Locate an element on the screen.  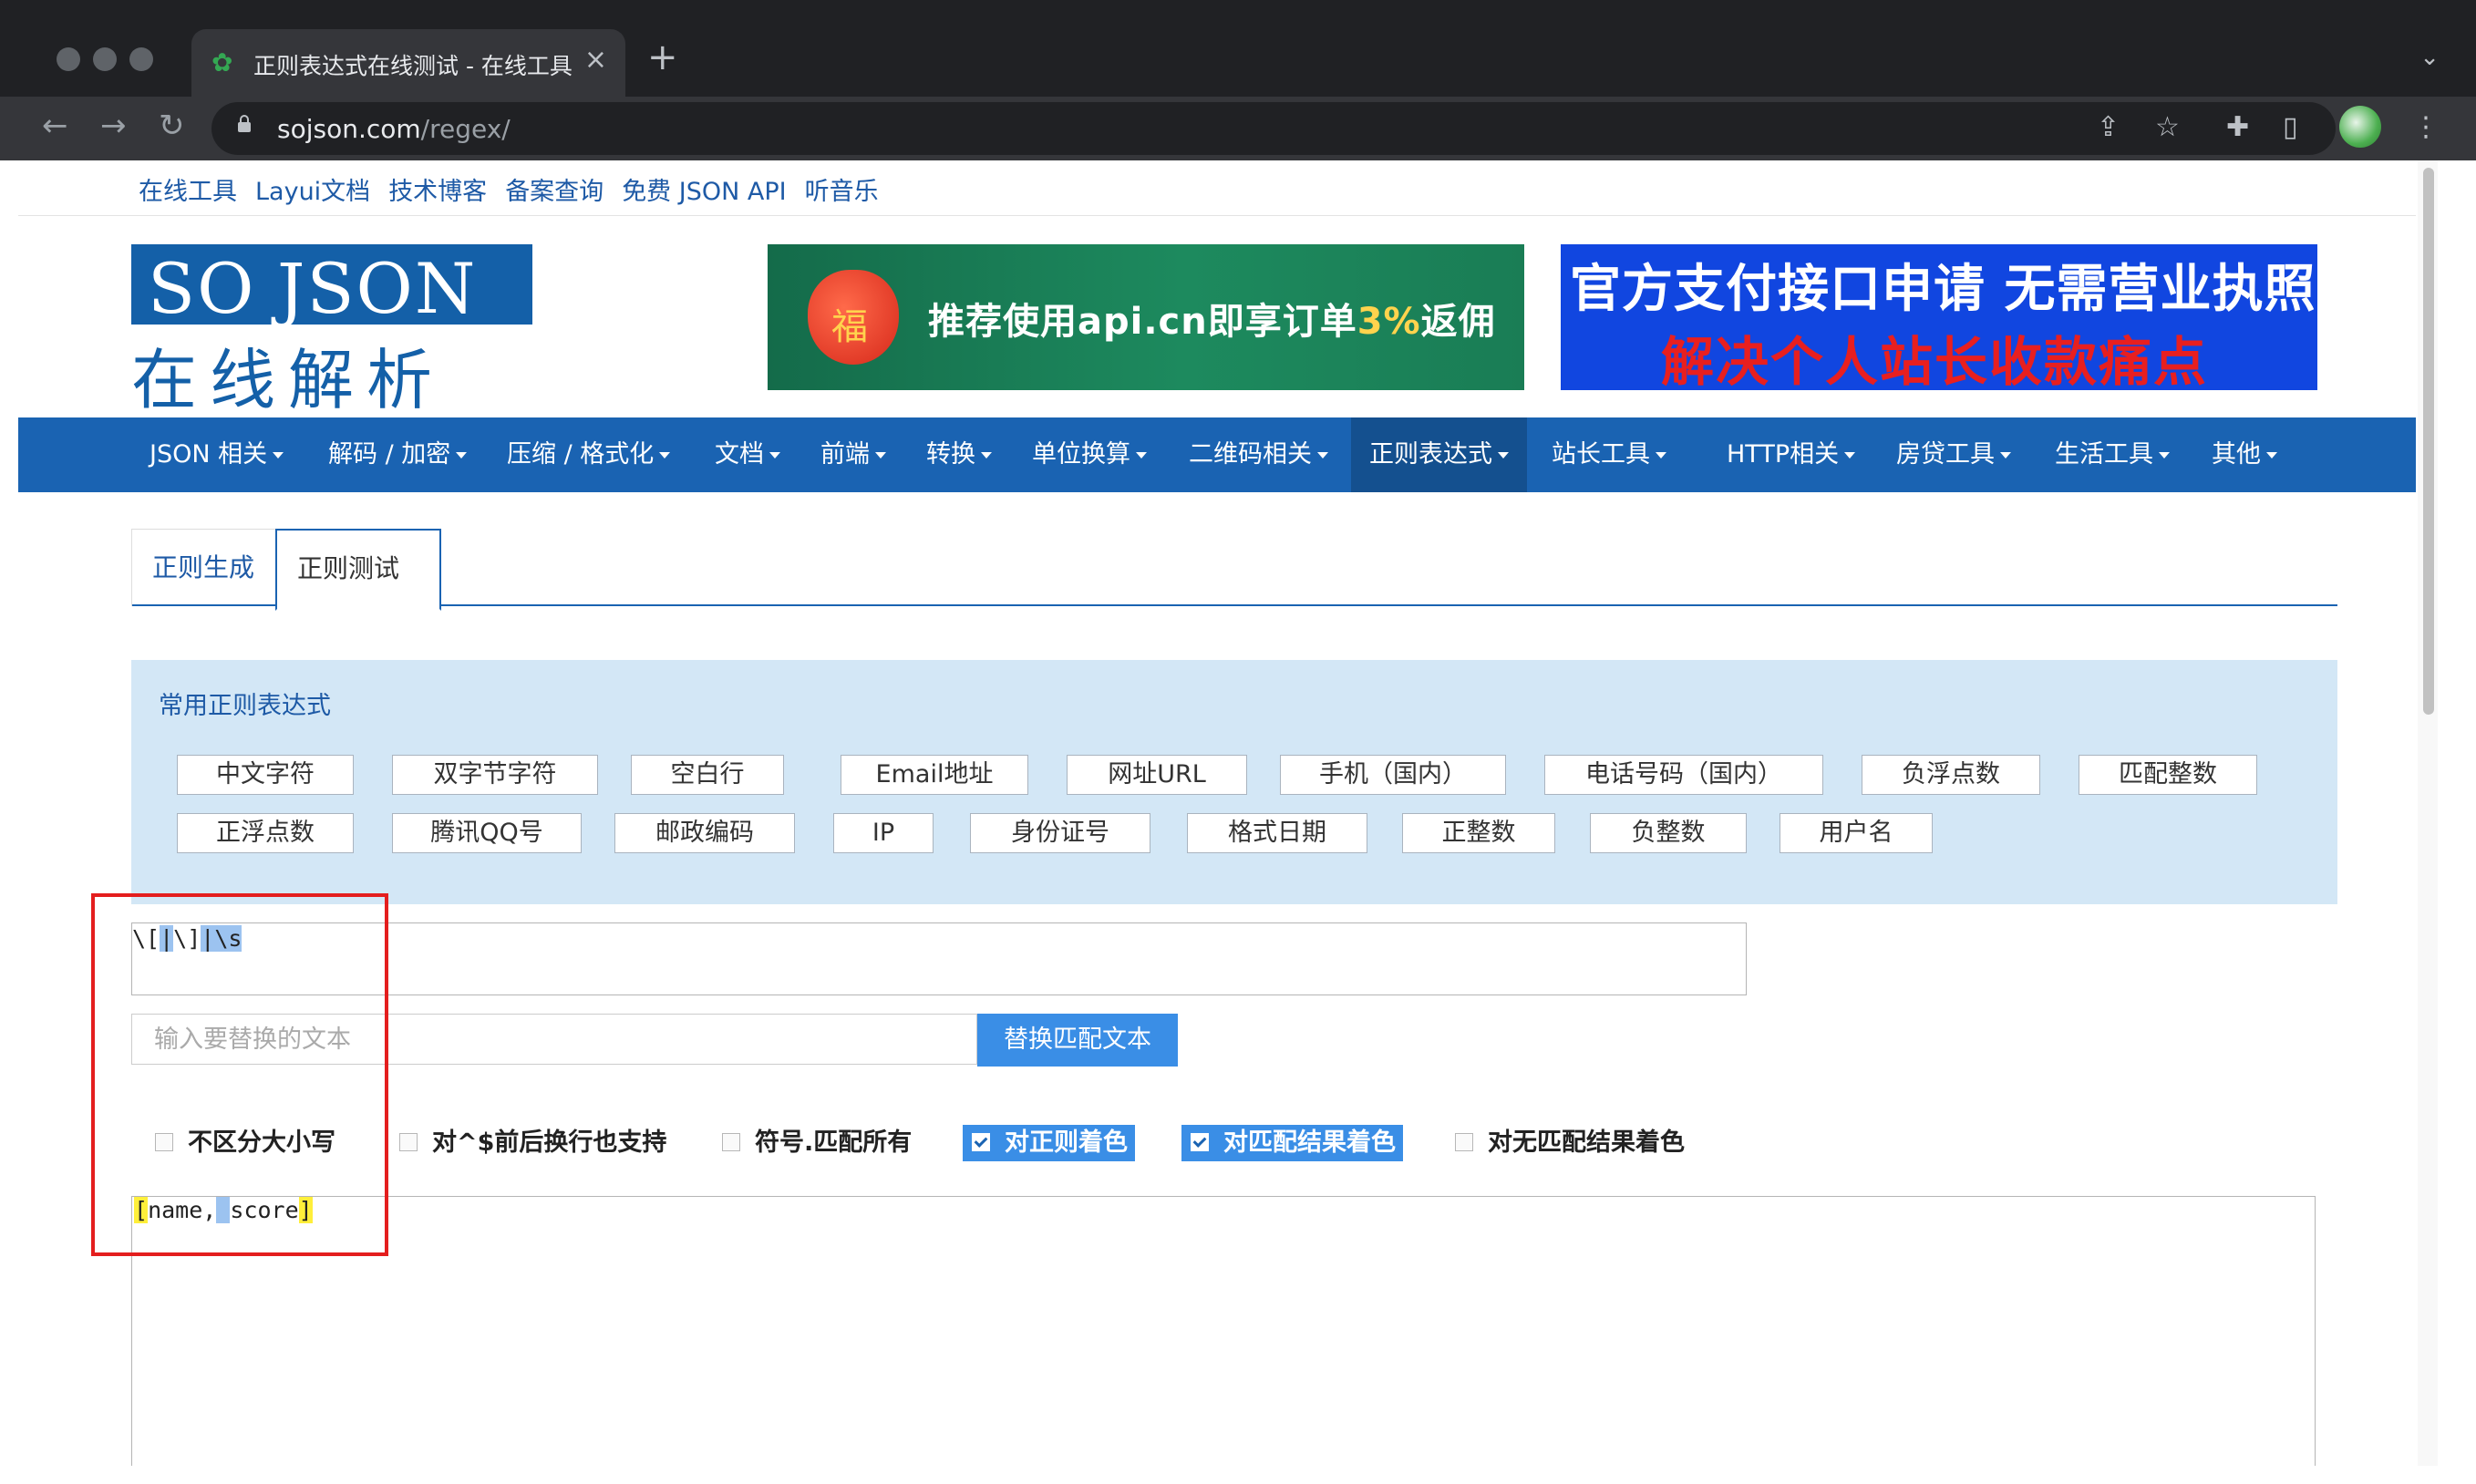
tab-close-icon: × is located at coordinates (595, 60).